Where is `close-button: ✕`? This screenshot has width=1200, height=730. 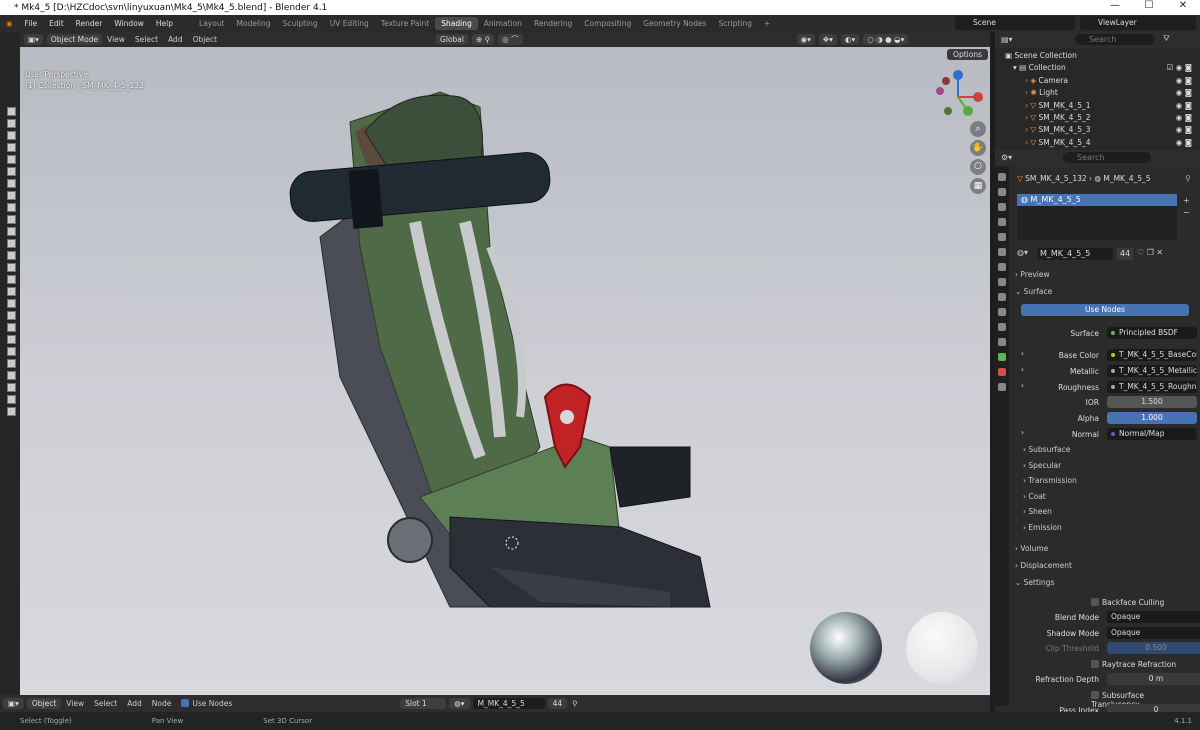 close-button: ✕ is located at coordinates (1183, 5).